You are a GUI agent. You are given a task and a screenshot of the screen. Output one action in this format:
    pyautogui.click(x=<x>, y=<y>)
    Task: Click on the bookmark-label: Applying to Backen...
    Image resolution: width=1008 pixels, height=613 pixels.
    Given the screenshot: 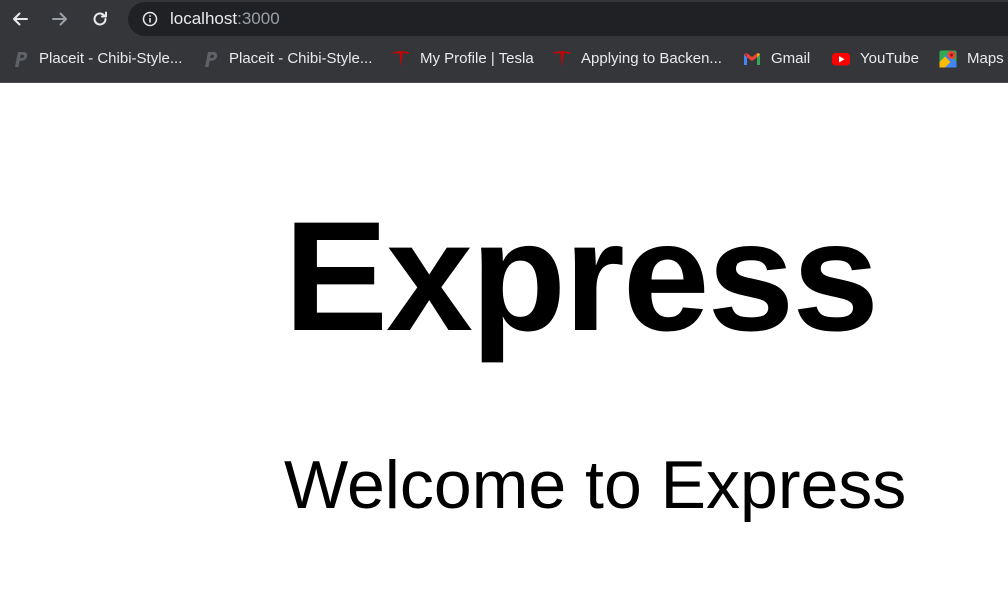 What is the action you would take?
    pyautogui.click(x=651, y=58)
    